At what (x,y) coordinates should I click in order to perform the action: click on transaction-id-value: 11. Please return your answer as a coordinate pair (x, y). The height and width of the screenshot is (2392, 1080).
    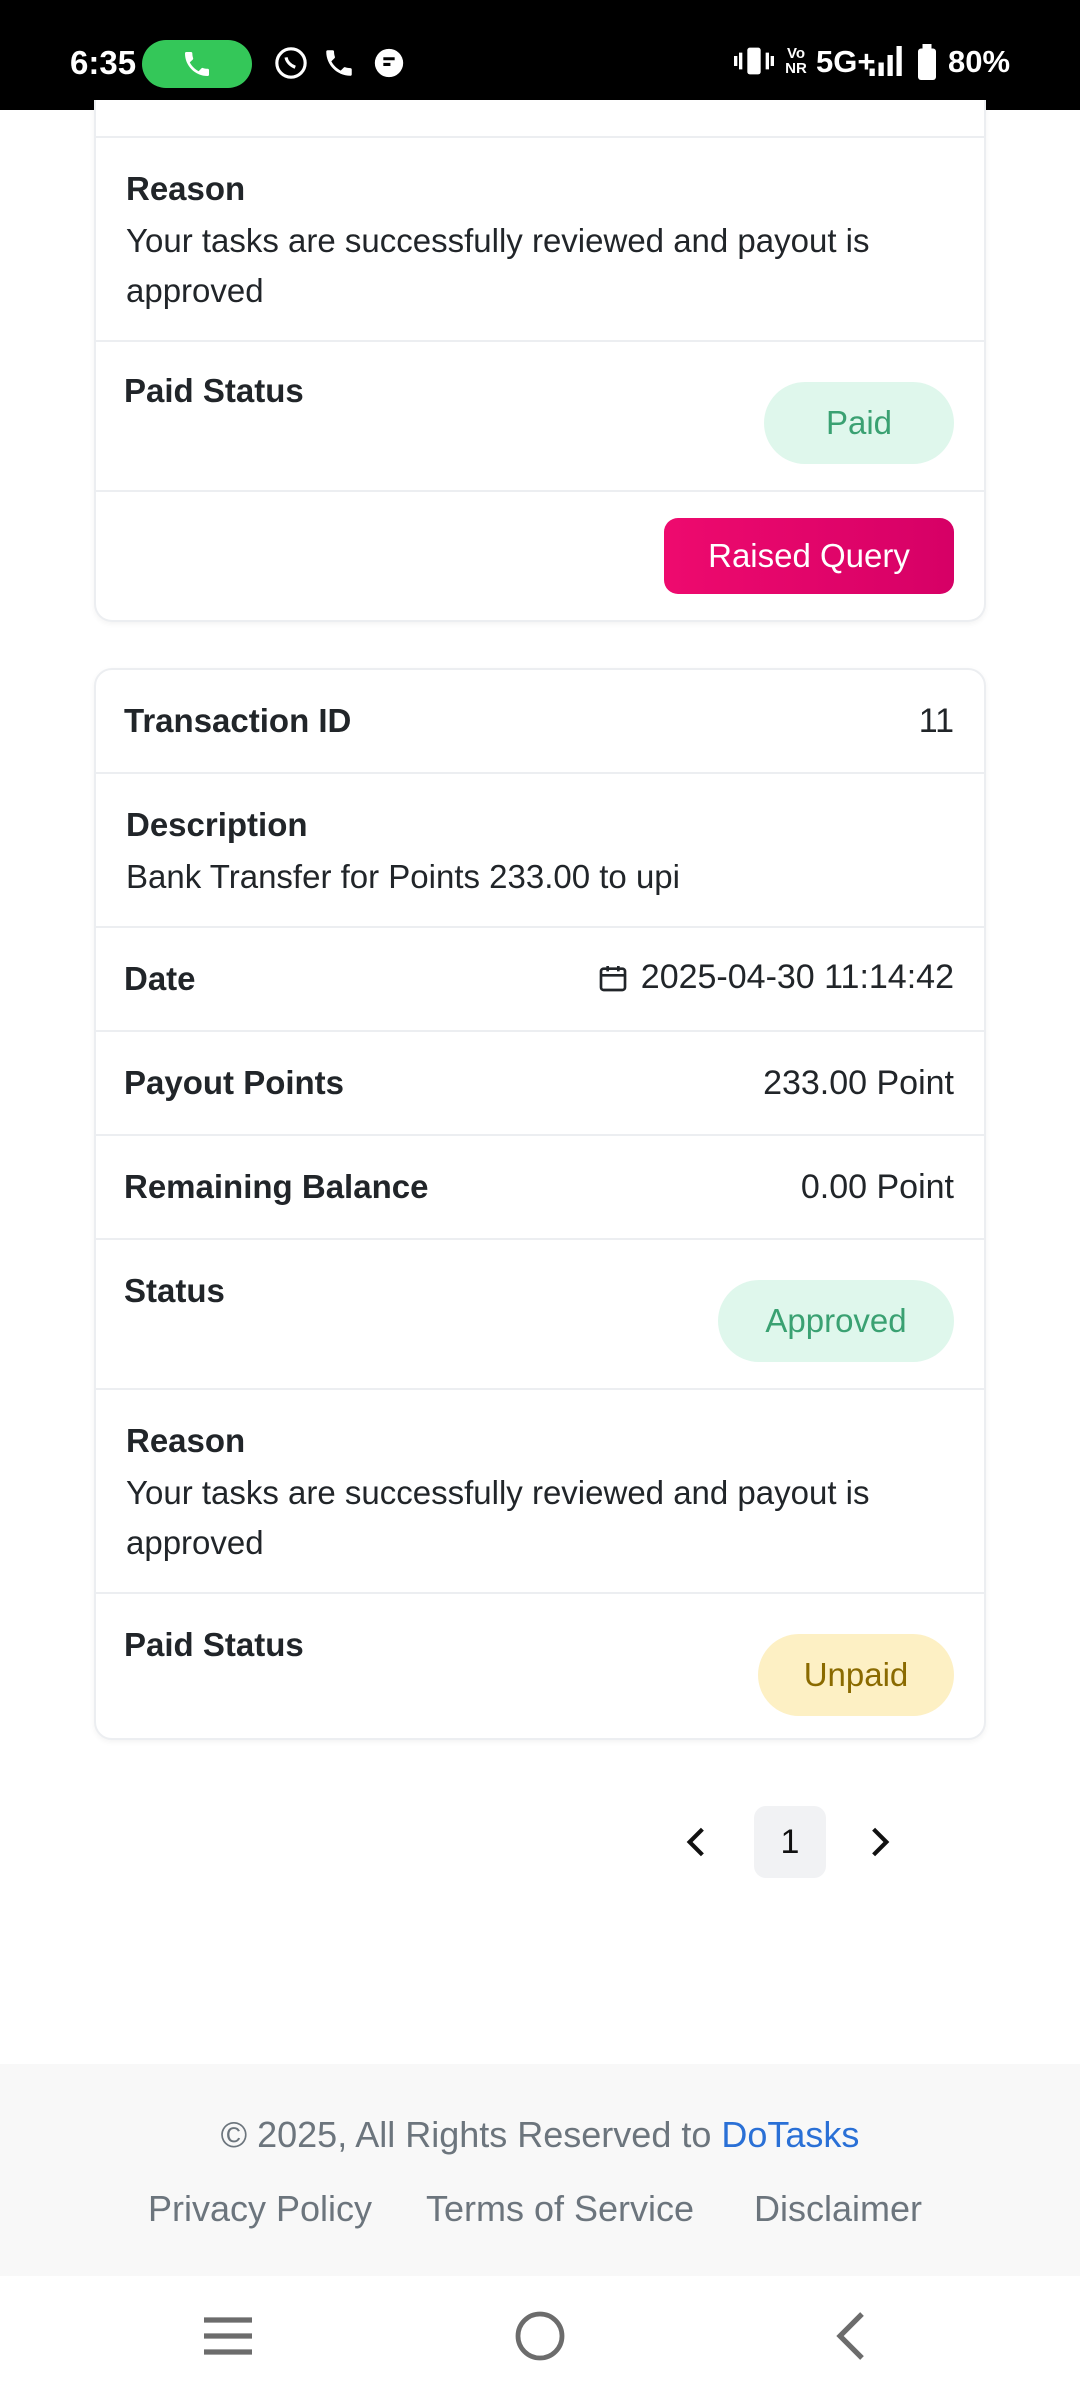
    Looking at the image, I should click on (936, 721).